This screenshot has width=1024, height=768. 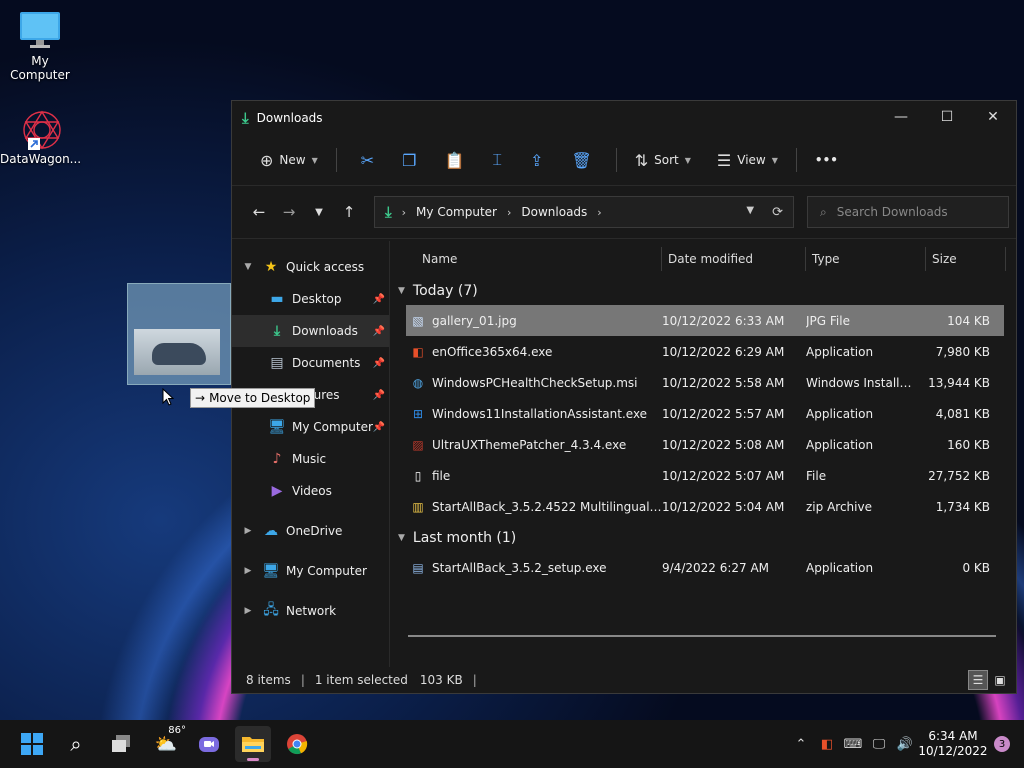 What do you see at coordinates (40, 46) in the screenshot?
I see `desktop-icon-my-computer: My Computer` at bounding box center [40, 46].